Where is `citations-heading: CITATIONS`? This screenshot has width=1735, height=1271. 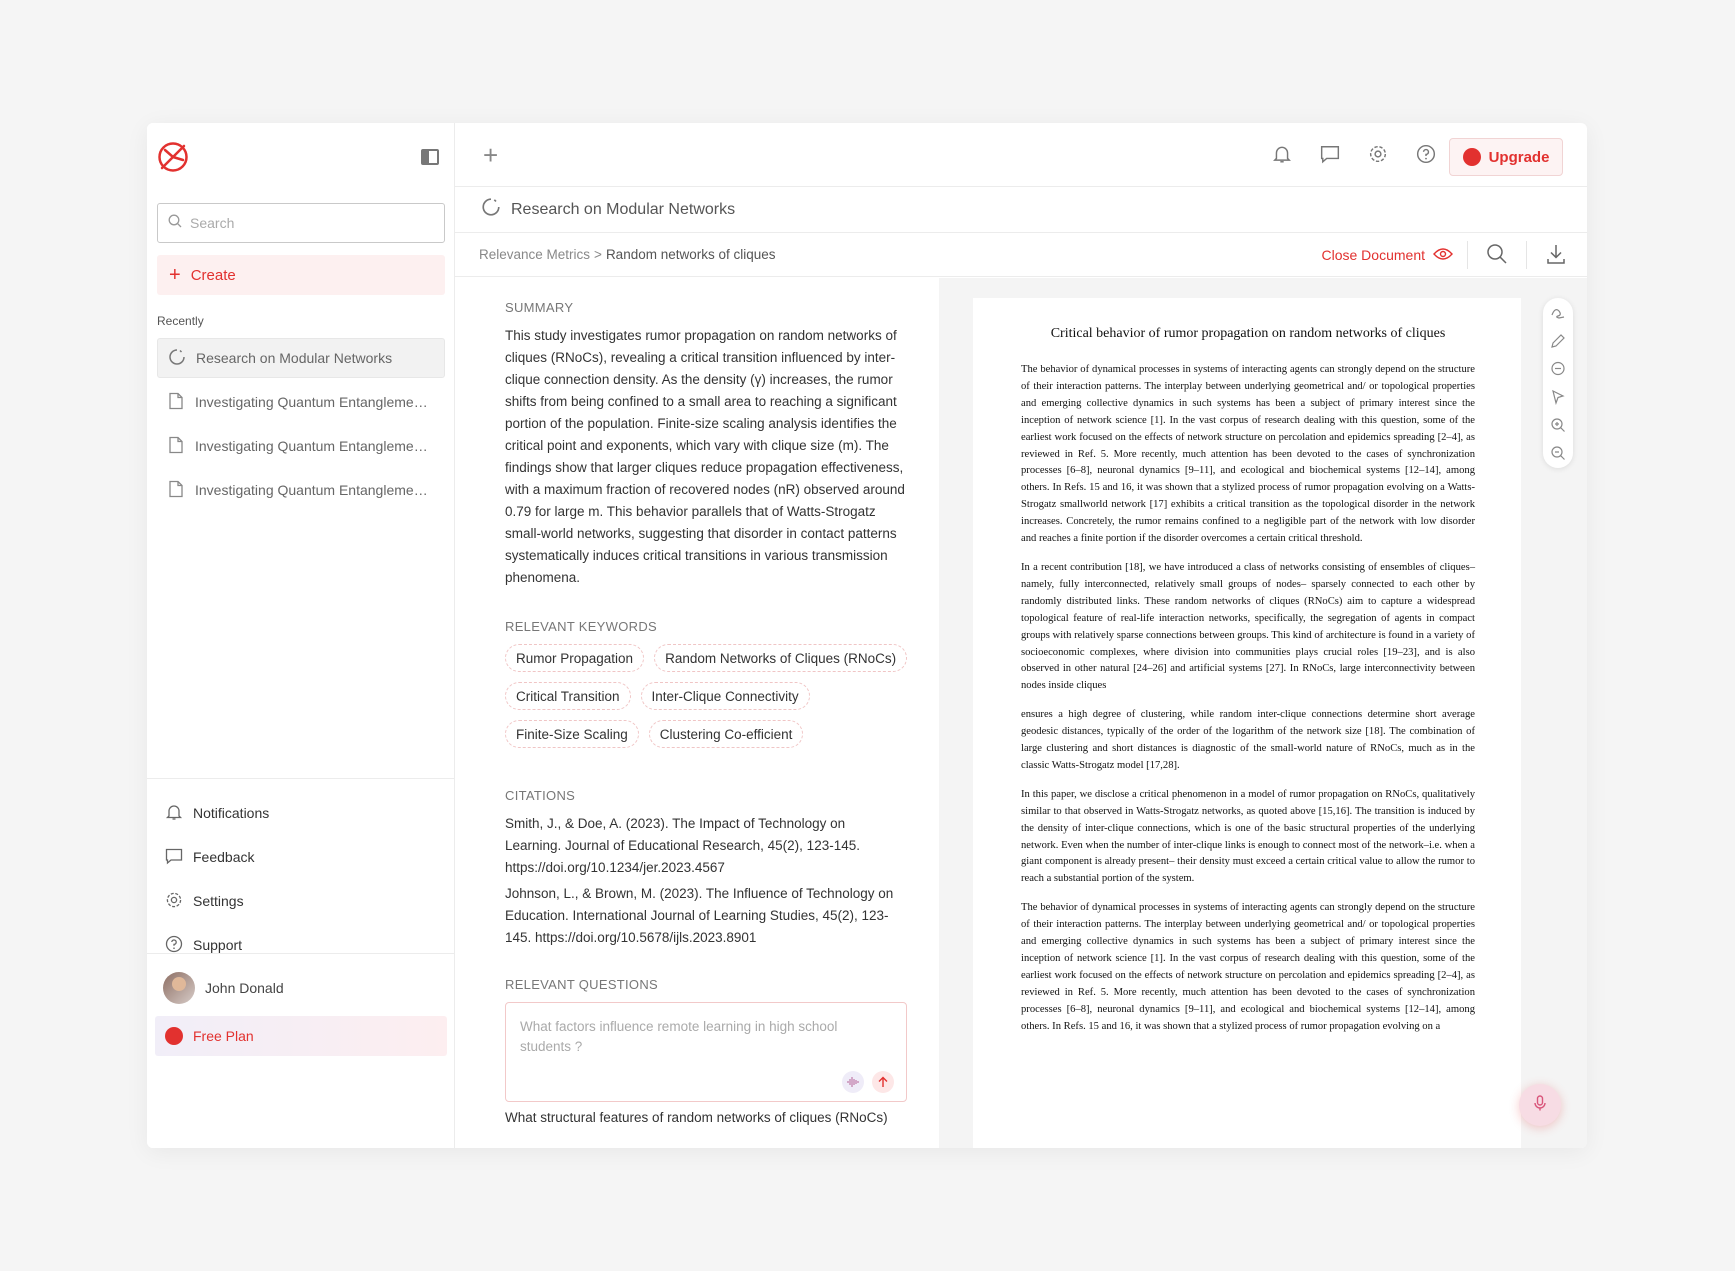 citations-heading: CITATIONS is located at coordinates (540, 795).